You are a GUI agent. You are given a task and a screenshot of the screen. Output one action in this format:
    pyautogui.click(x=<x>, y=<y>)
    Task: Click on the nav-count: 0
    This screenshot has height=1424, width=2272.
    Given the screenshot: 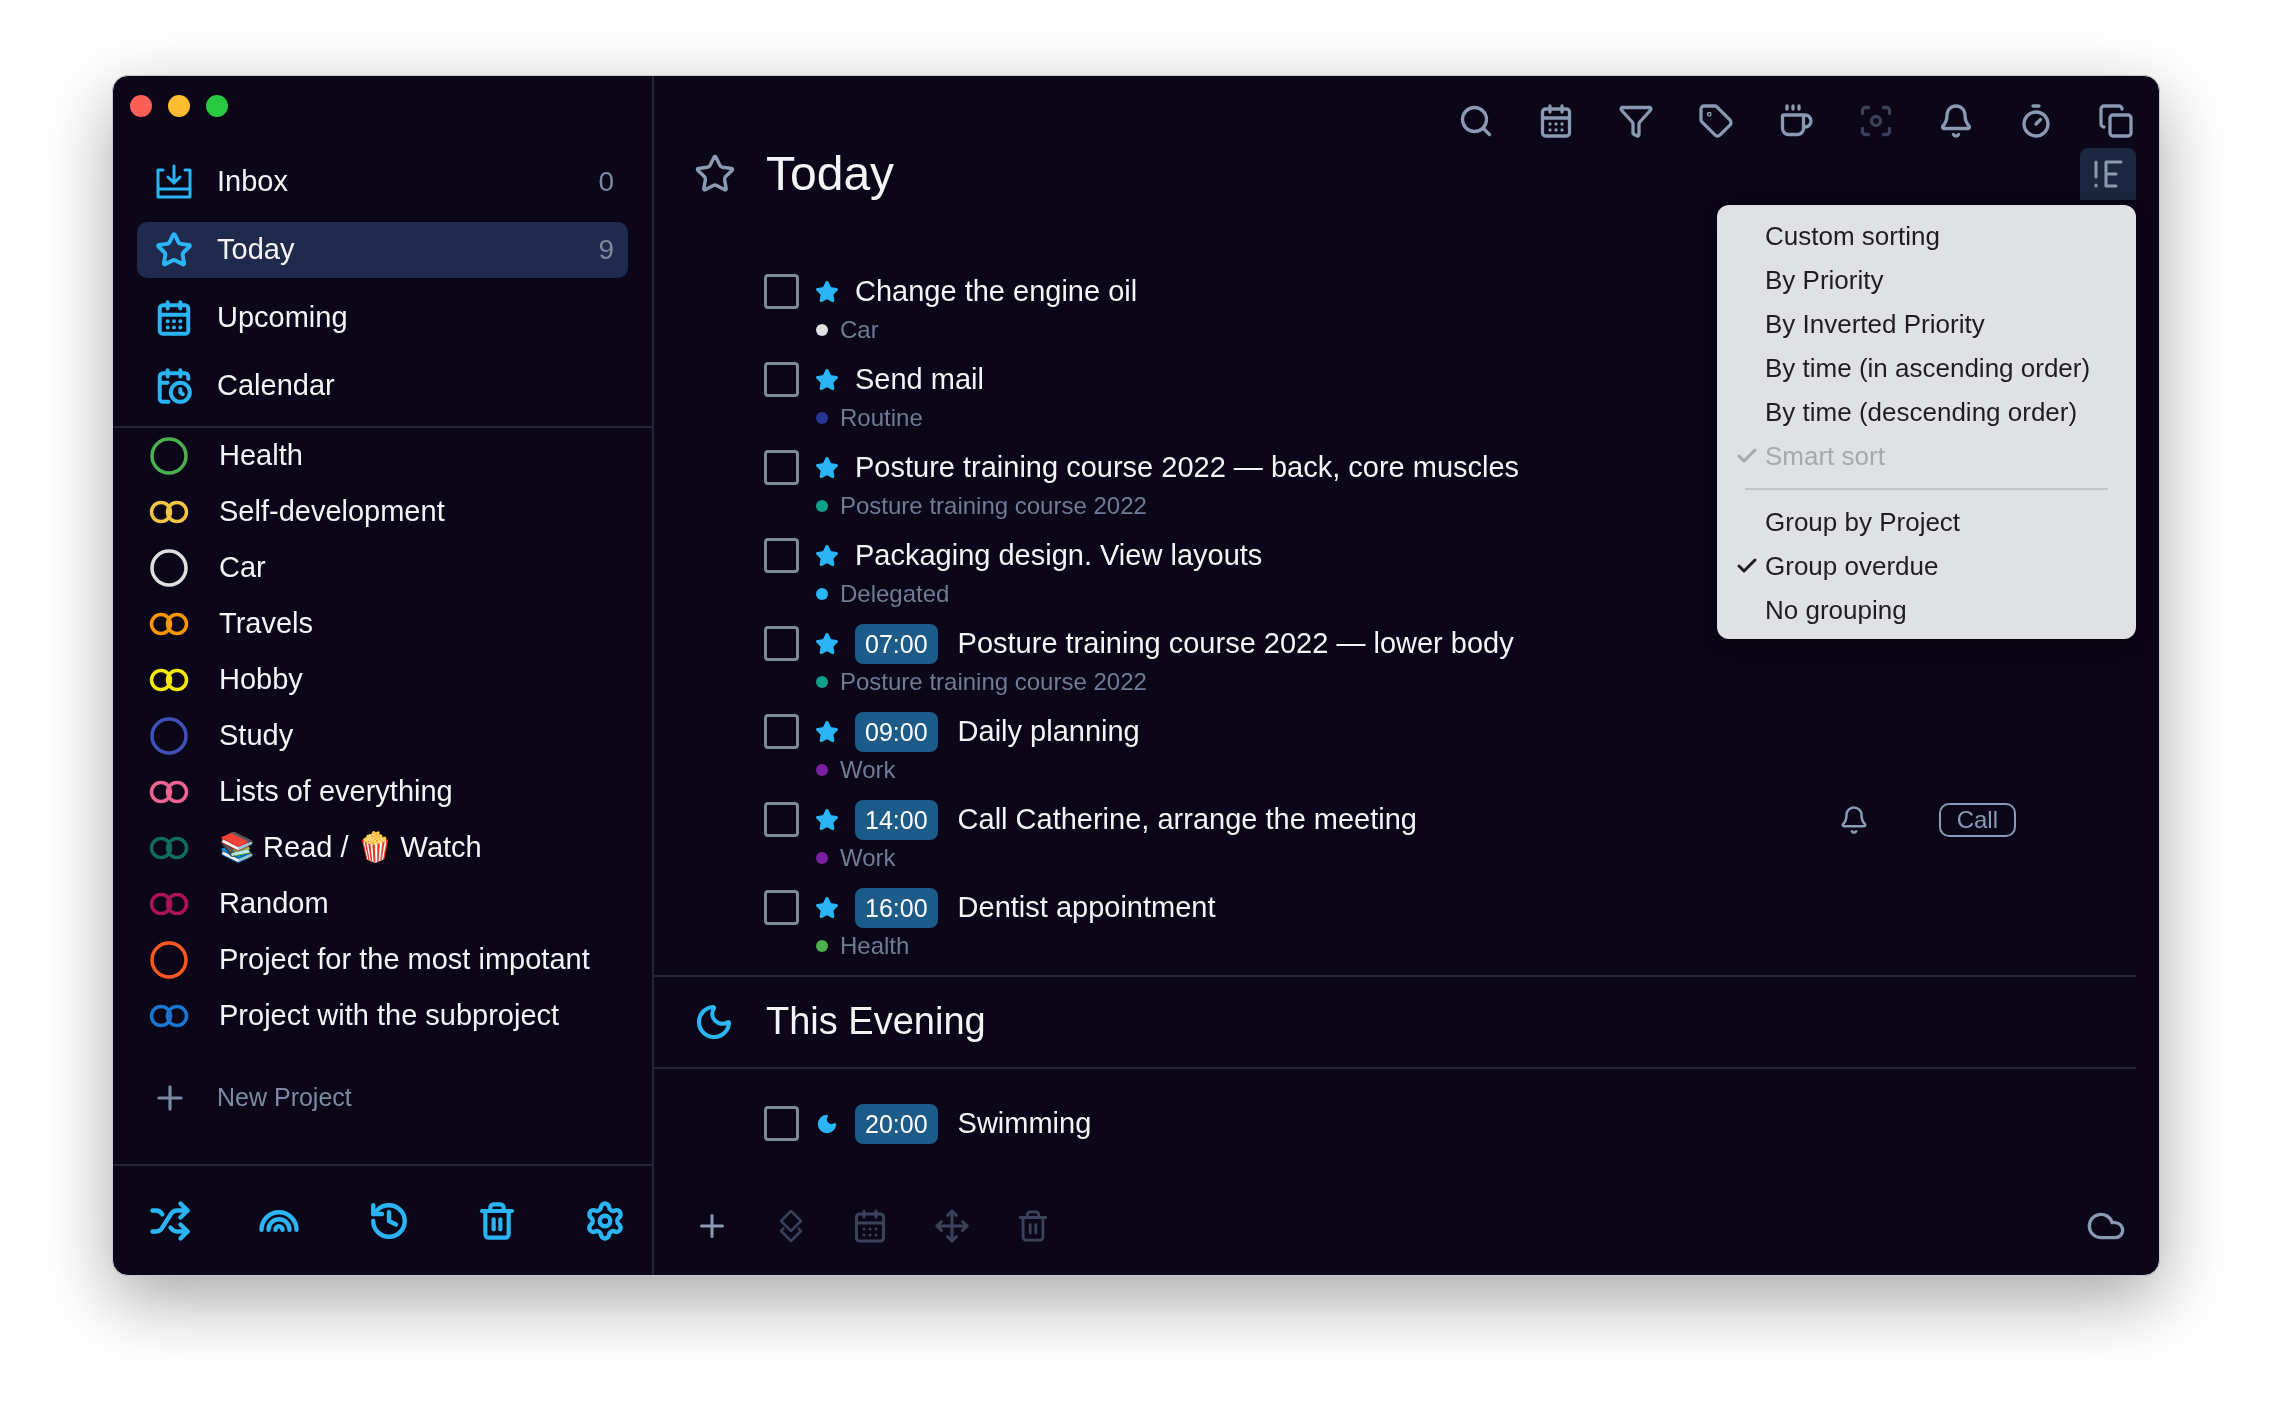 What is the action you would take?
    pyautogui.click(x=606, y=182)
    